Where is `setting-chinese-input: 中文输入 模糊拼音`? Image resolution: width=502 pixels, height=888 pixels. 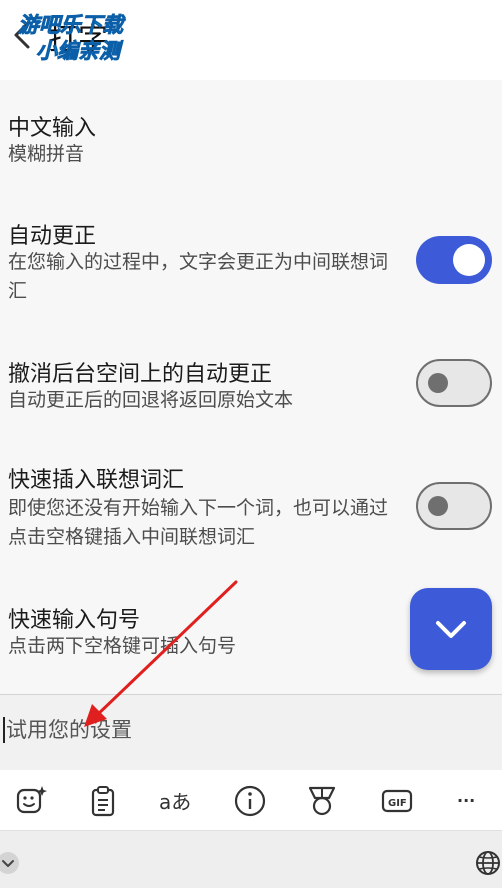 setting-chinese-input: 中文输入 模糊拼音 is located at coordinates (251, 140).